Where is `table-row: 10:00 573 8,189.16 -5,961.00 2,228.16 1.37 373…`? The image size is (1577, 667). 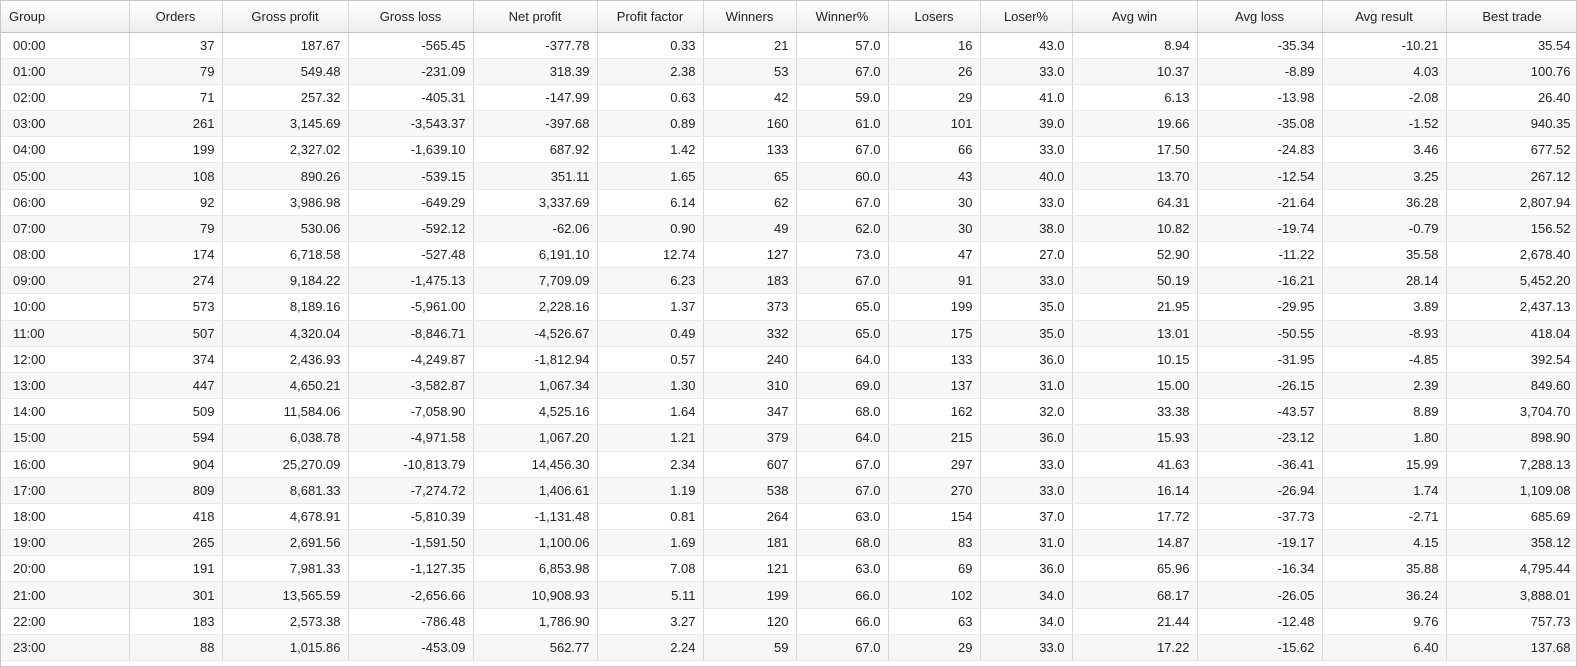 table-row: 10:00 573 8,189.16 -5,961.00 2,228.16 1.37 373… is located at coordinates (788, 307).